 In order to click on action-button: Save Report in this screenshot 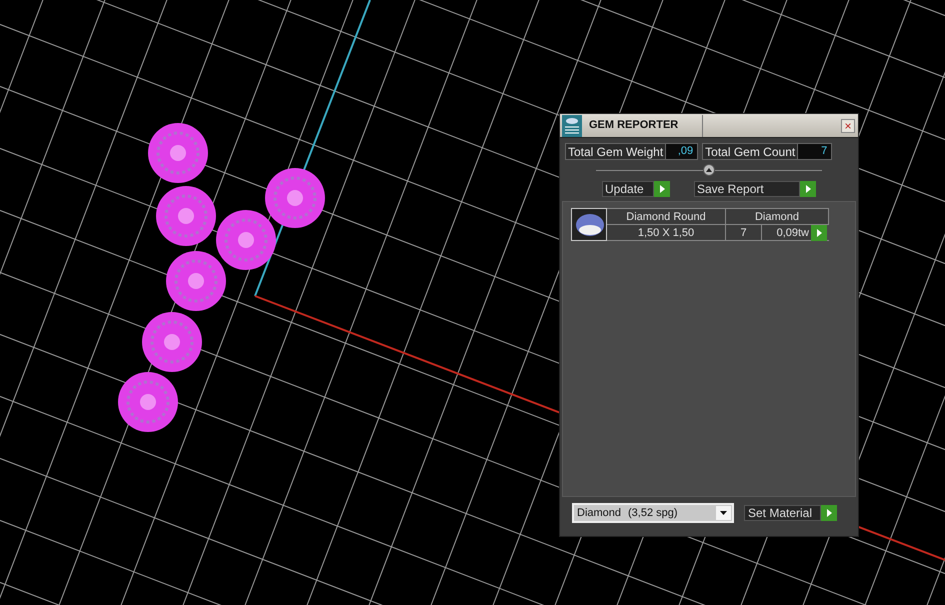, I will do `click(747, 189)`.